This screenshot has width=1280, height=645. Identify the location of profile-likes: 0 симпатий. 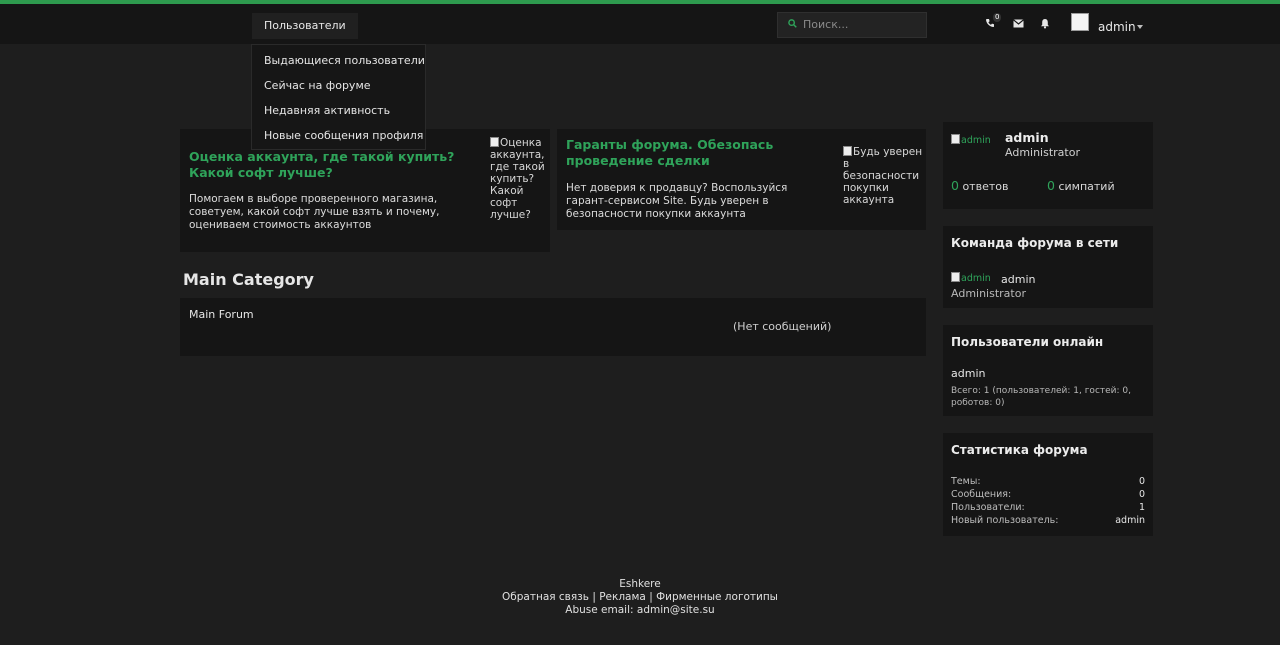
(1081, 185).